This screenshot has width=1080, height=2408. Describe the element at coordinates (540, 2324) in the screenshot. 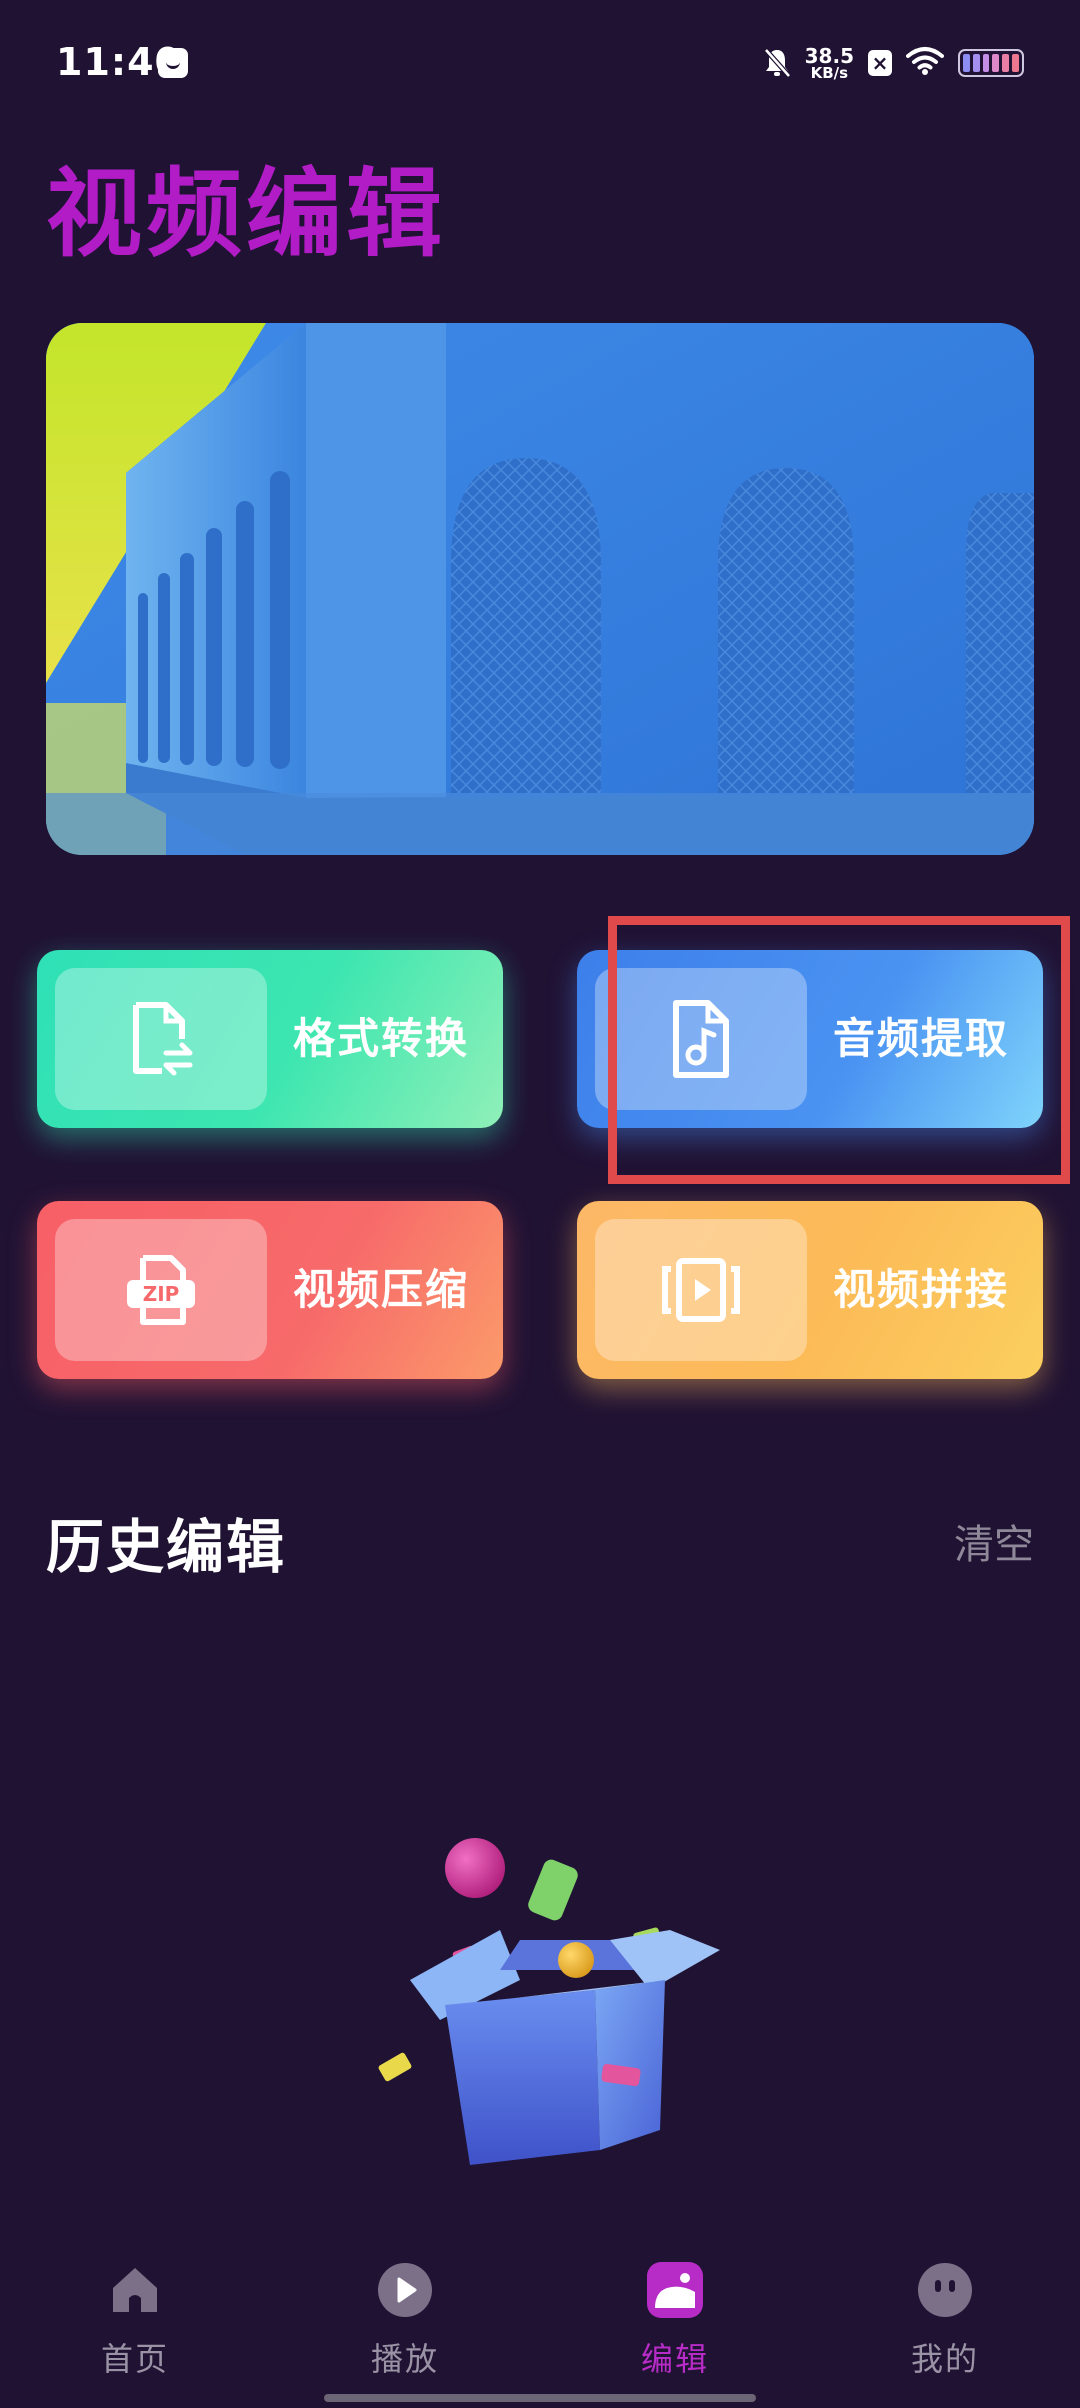

I see `bottom-nav: 首页 播放 编辑 我的` at that location.